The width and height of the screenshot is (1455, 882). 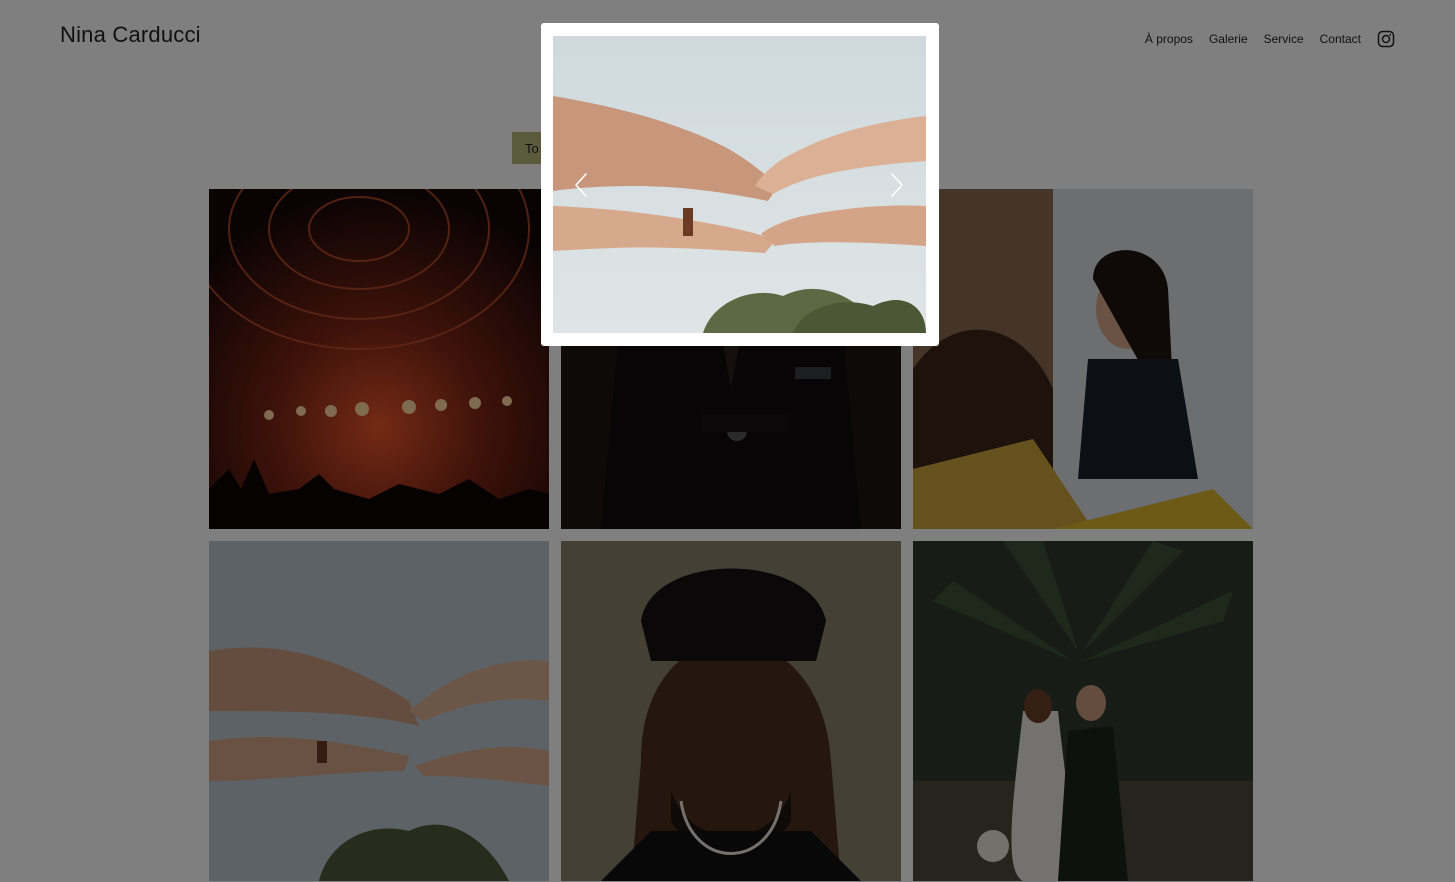 I want to click on lightbox-image, so click(x=739, y=184).